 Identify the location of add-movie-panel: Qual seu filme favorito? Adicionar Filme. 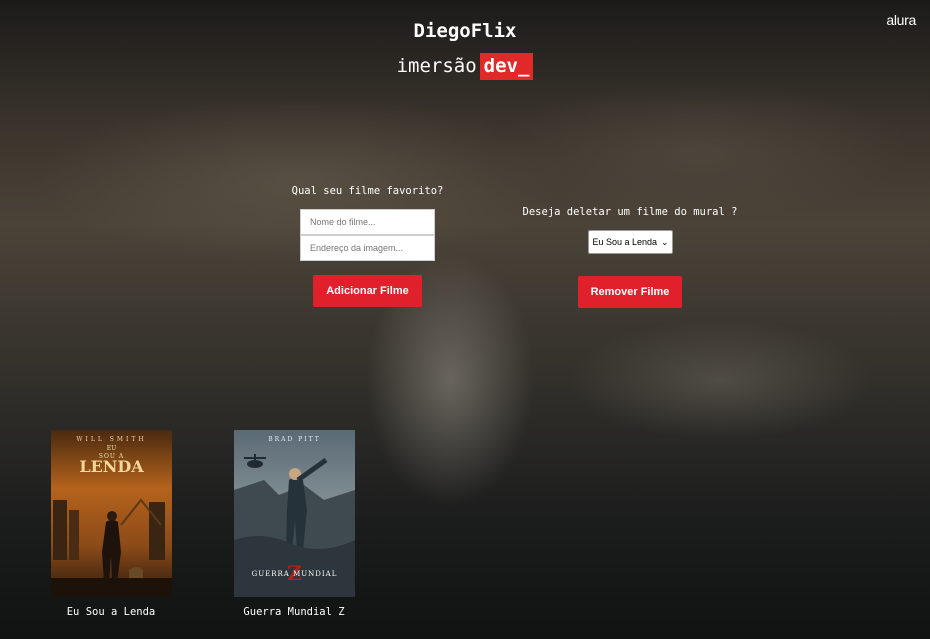
(367, 246).